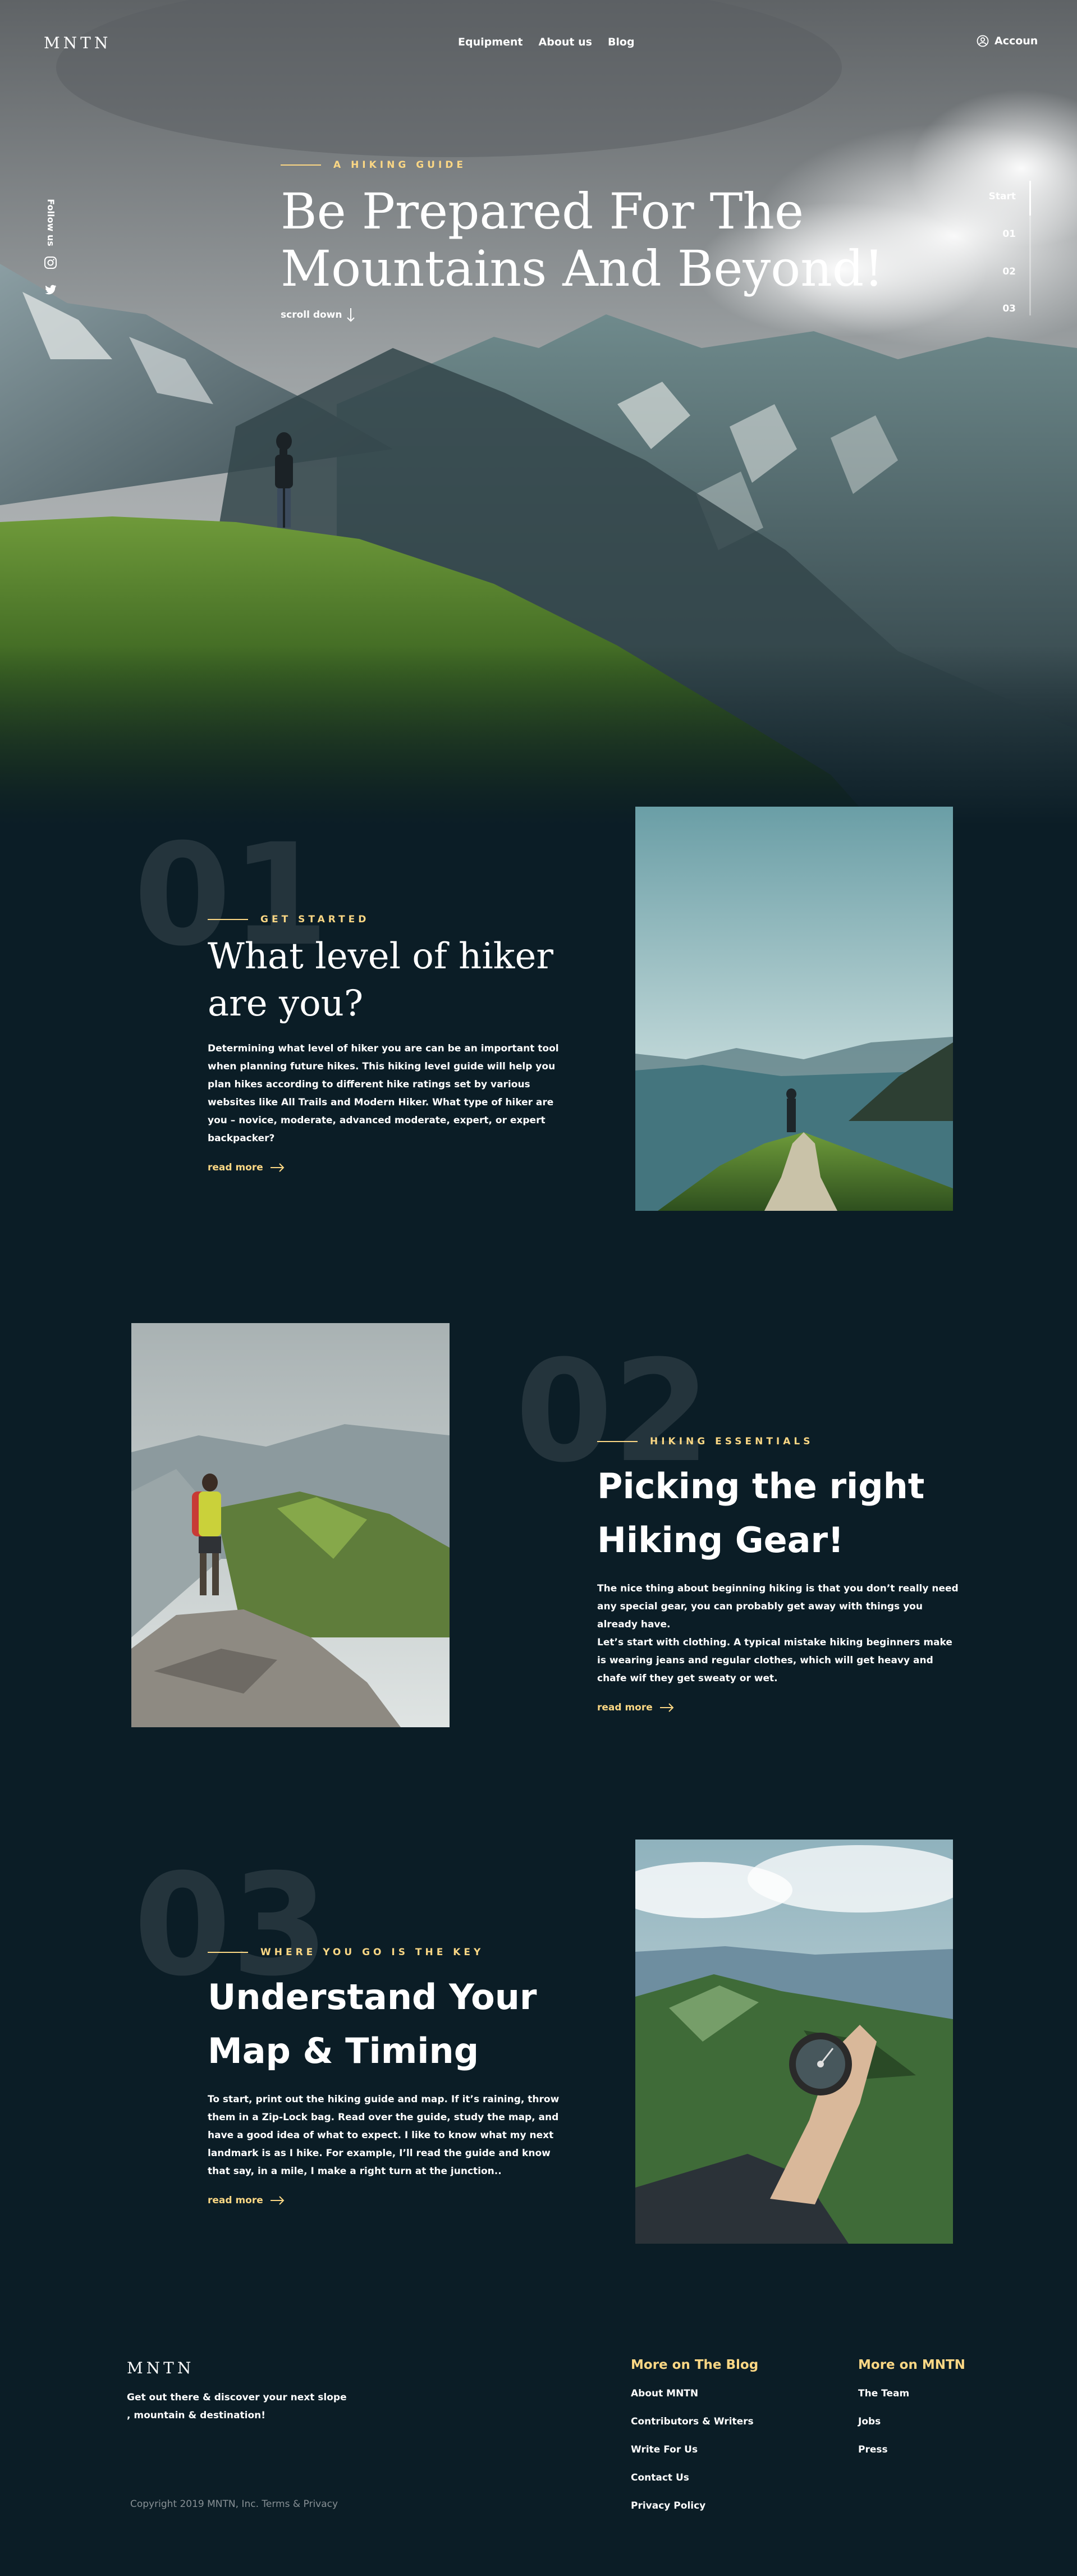 The width and height of the screenshot is (1077, 2576). I want to click on footer-tagline-line2: , mountain & destination!, so click(196, 2415).